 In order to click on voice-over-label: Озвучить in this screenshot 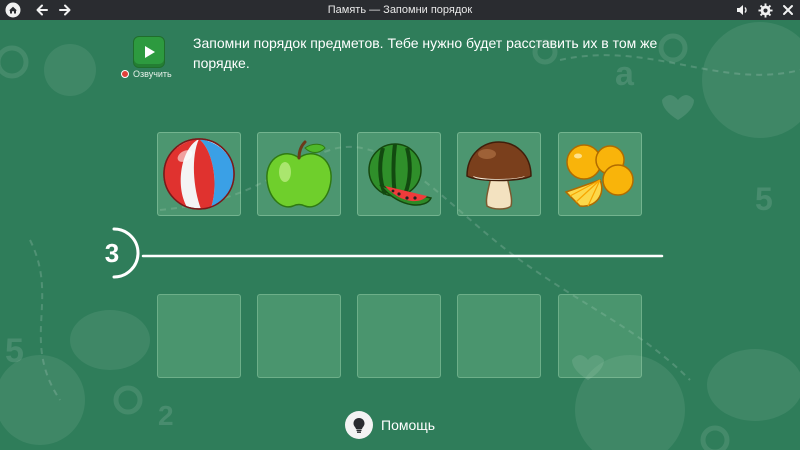, I will do `click(152, 74)`.